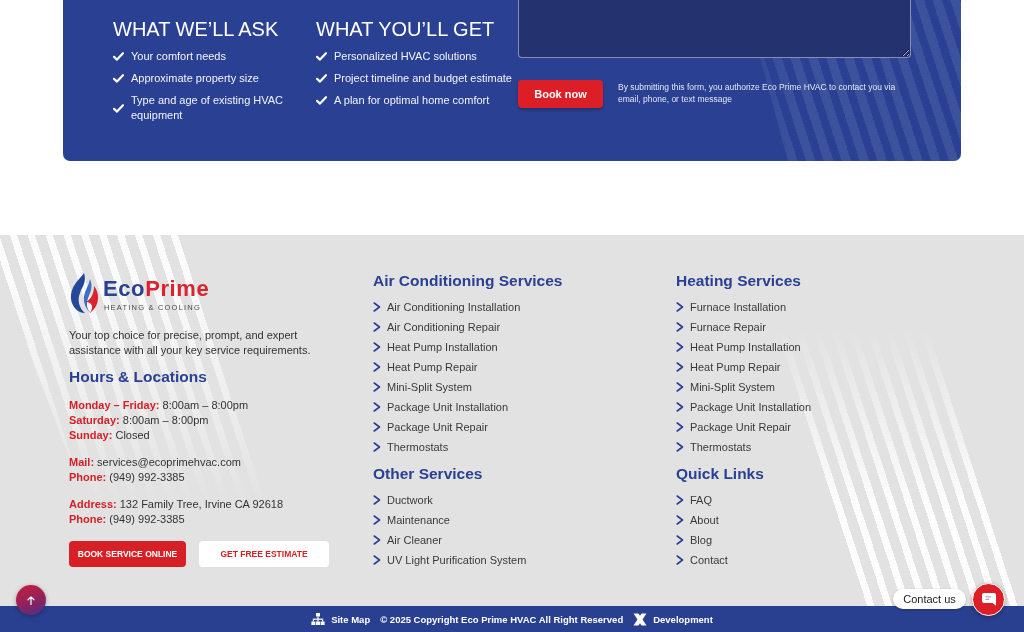  I want to click on section-heading: WHAT WE’LL ASK, so click(196, 29).